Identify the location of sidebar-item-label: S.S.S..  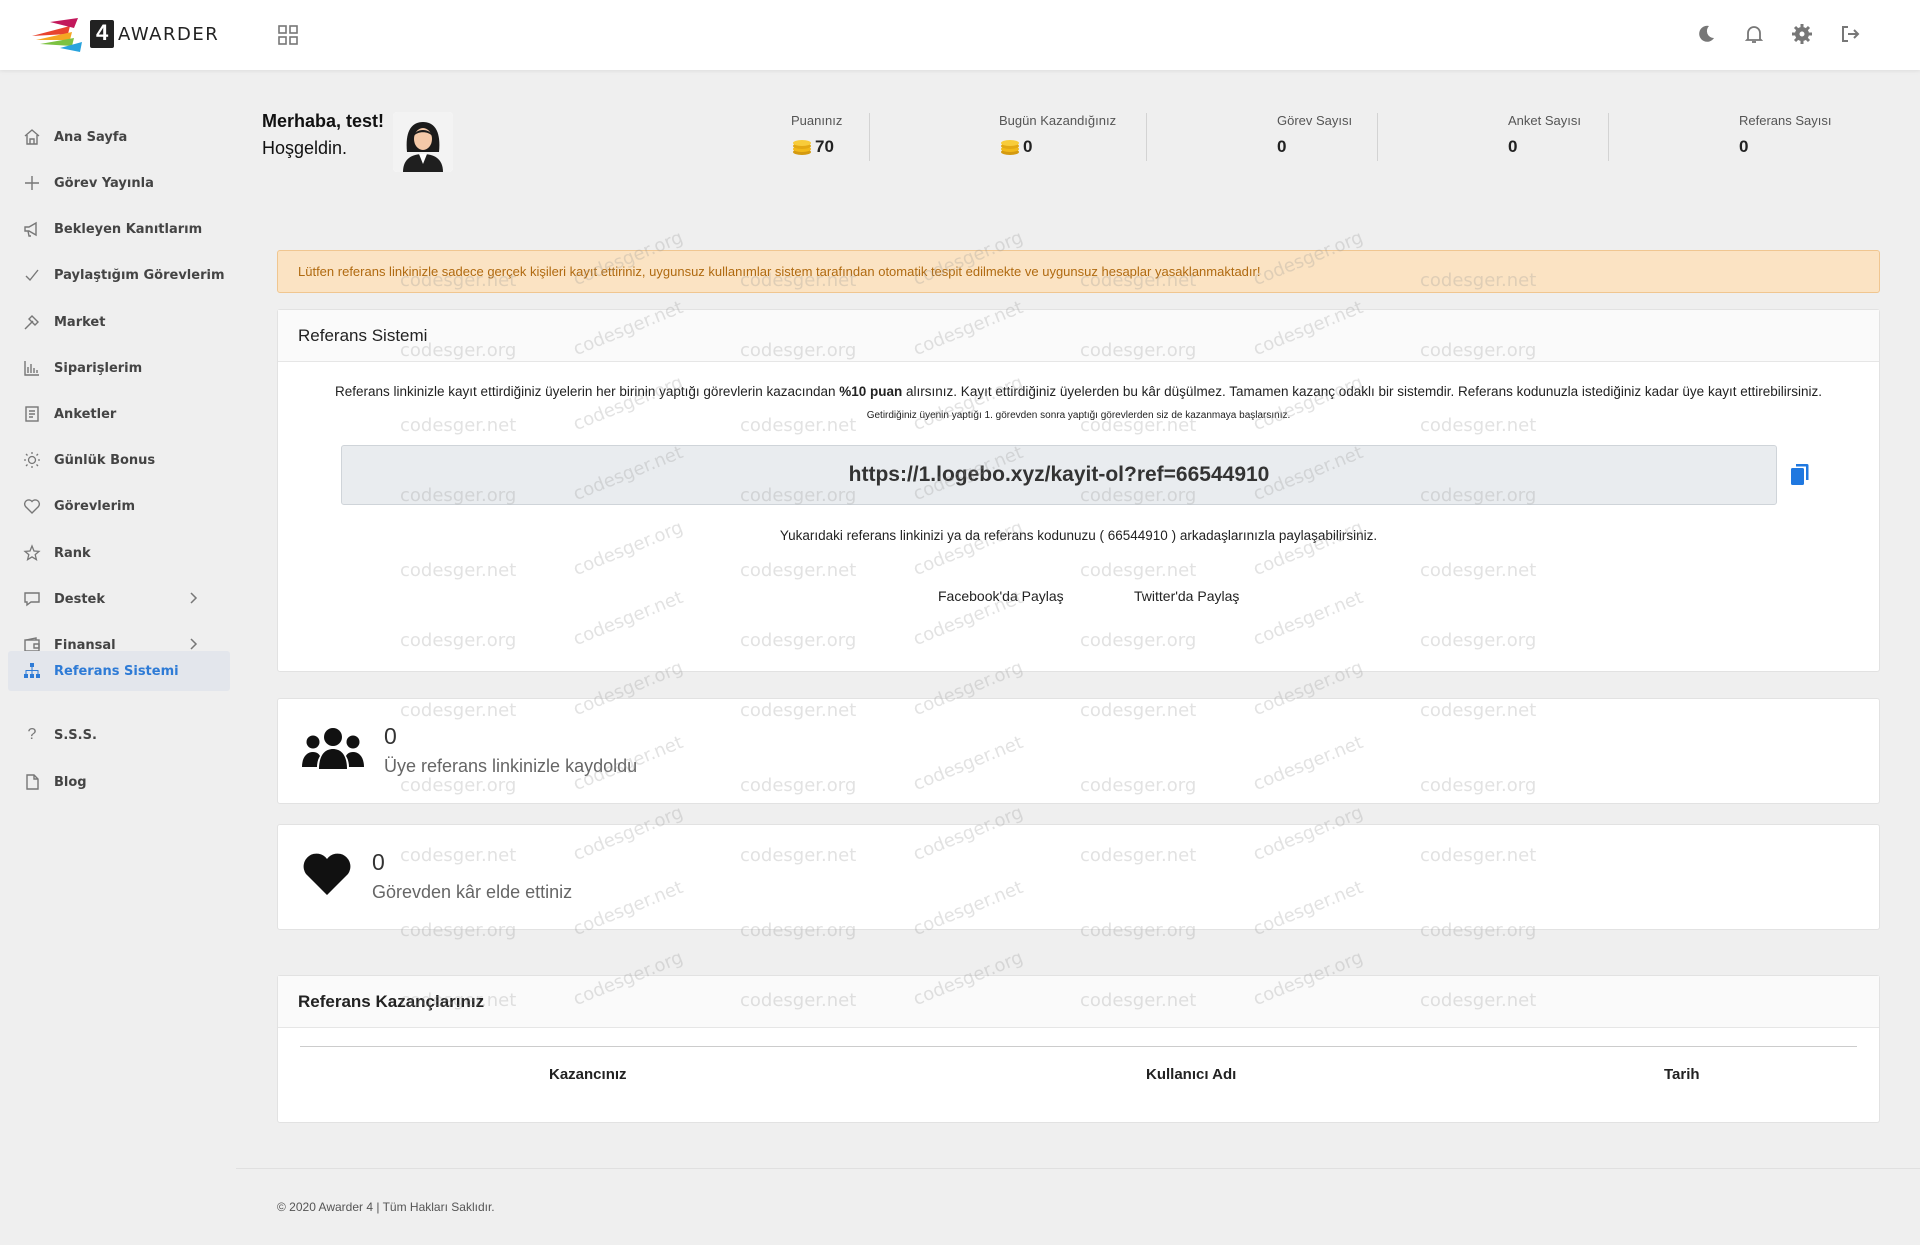
(75, 735).